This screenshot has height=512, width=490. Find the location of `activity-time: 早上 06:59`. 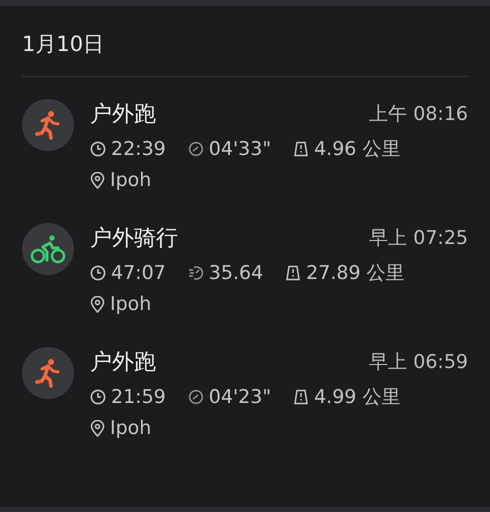

activity-time: 早上 06:59 is located at coordinates (418, 362).